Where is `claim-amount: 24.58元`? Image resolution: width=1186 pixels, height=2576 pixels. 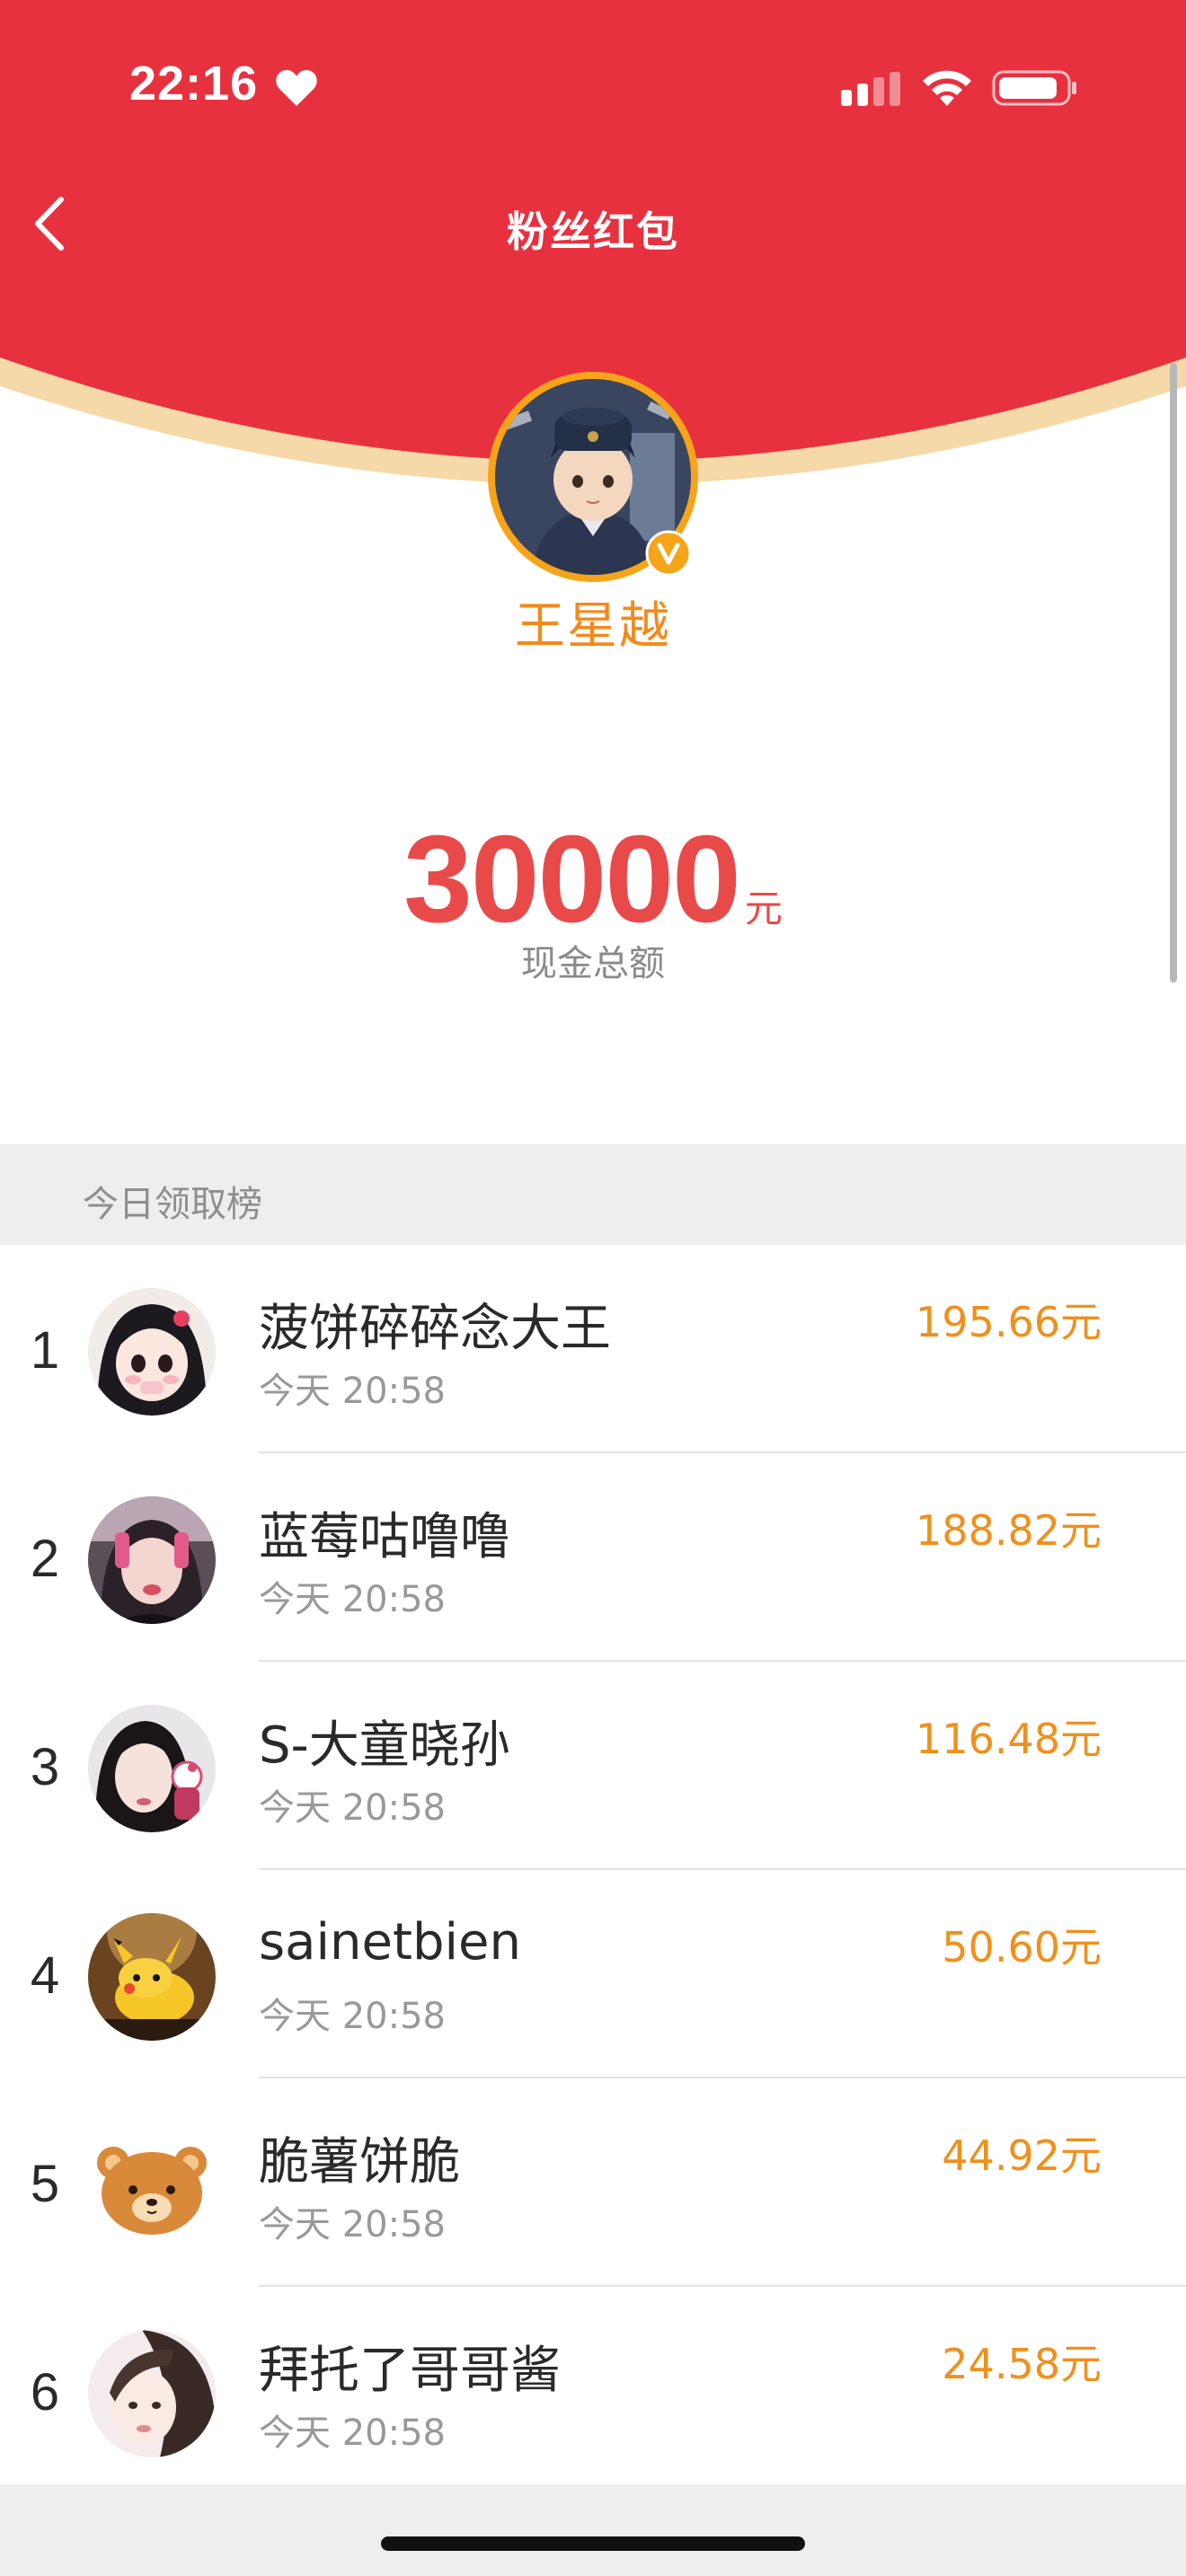 claim-amount: 24.58元 is located at coordinates (1022, 2364).